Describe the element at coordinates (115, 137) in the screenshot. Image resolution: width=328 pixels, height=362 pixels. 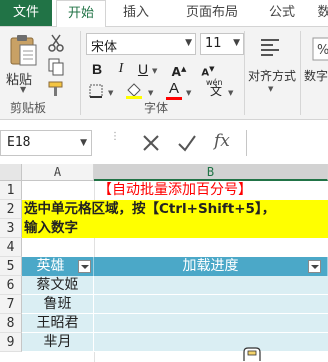
I see `drag-handle-icon: ⋮` at that location.